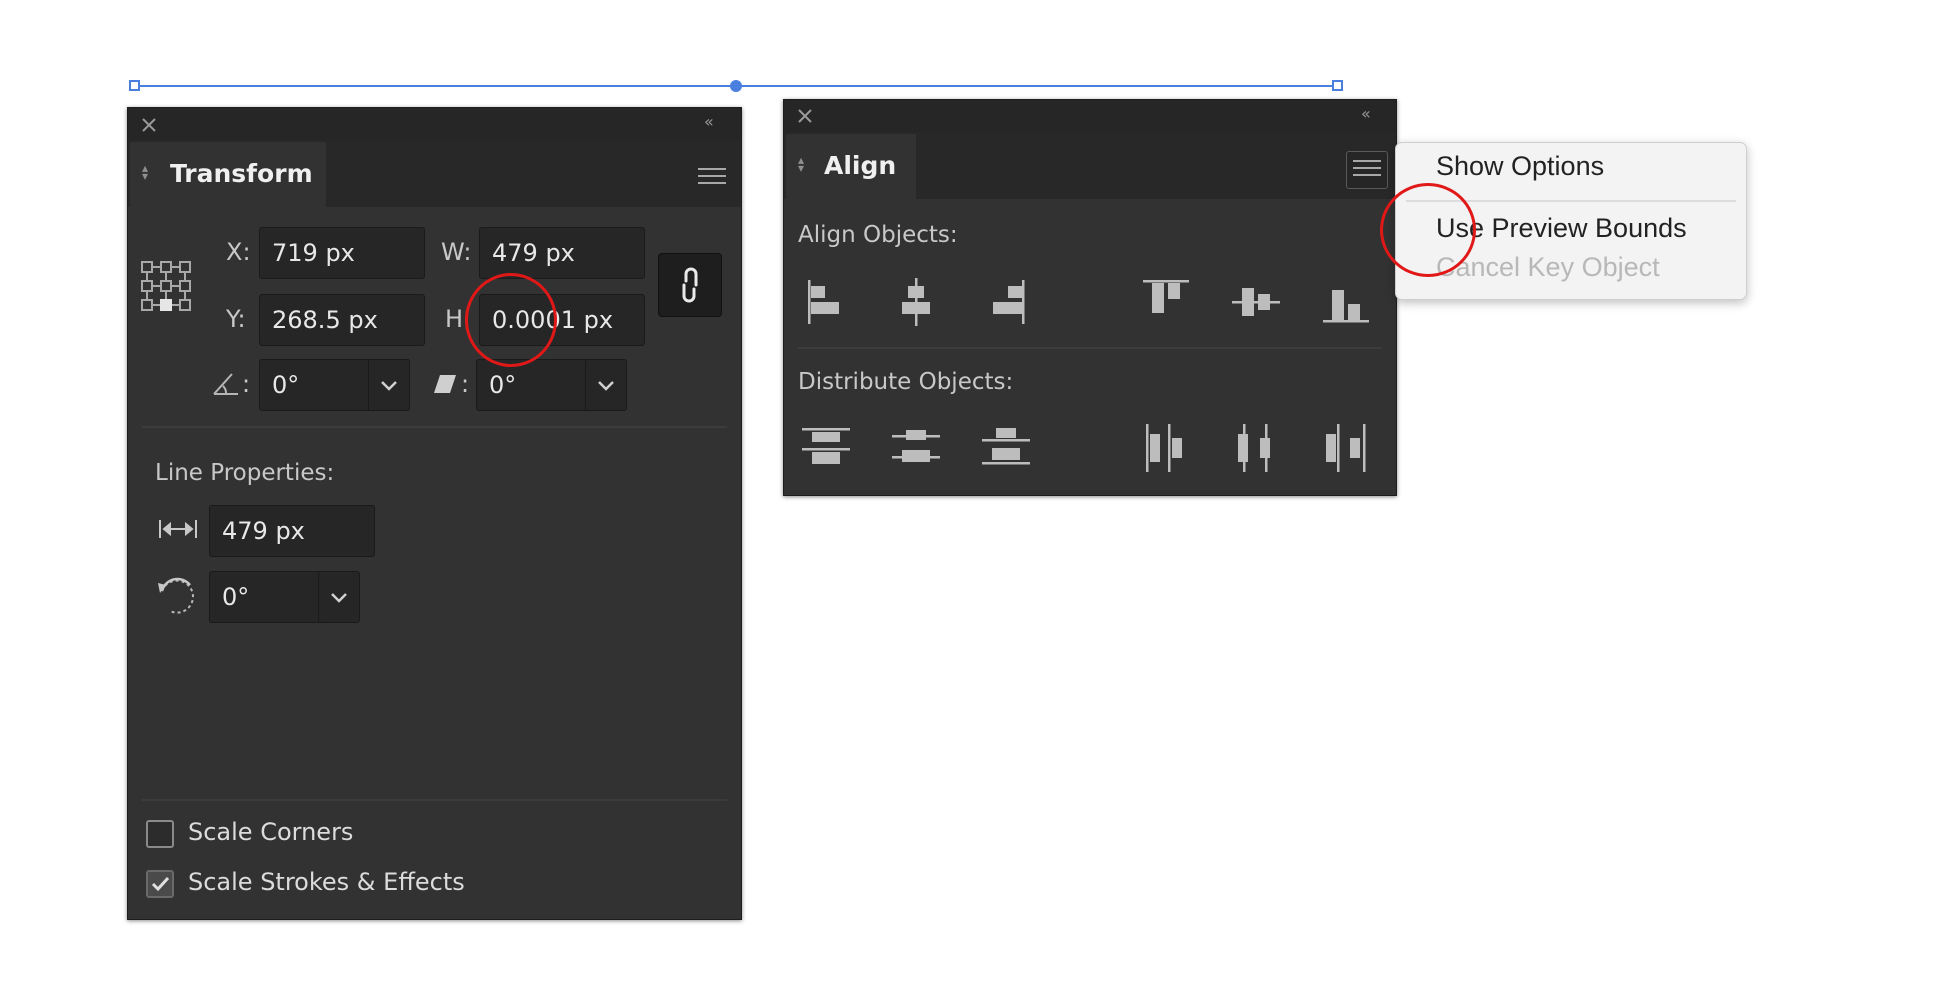  I want to click on tab-align: ▴ ▾ Align, so click(851, 166).